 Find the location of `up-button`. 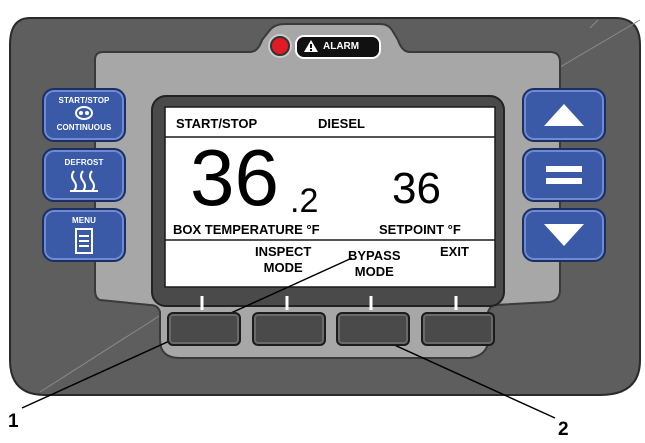

up-button is located at coordinates (564, 115).